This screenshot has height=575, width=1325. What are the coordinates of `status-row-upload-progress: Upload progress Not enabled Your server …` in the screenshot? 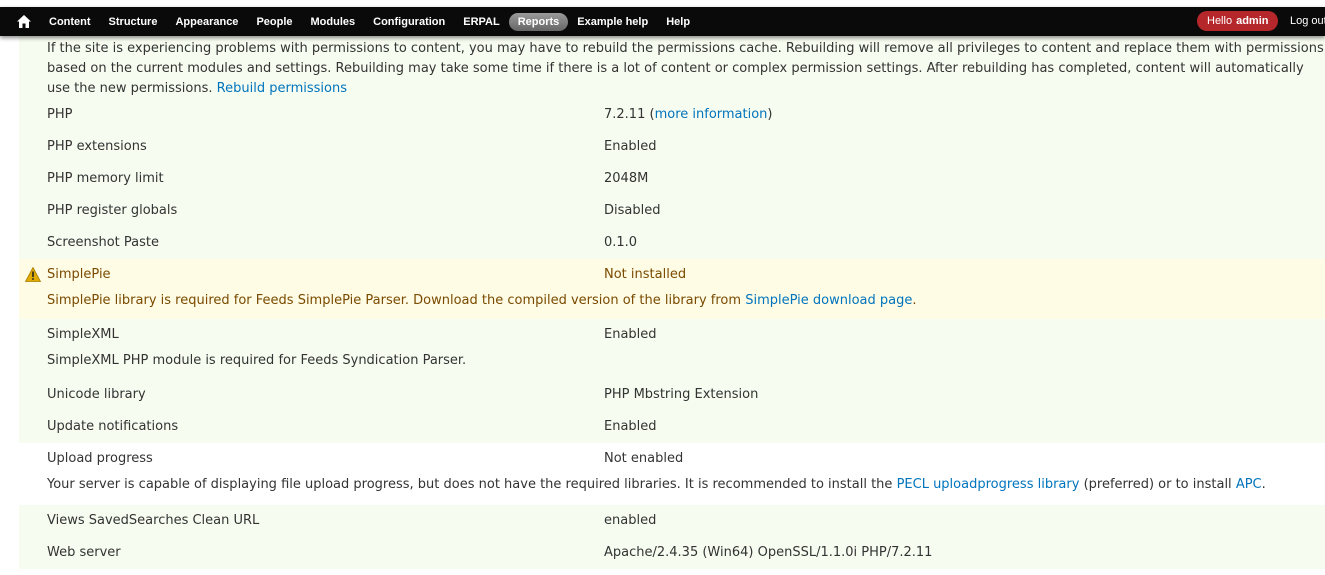 It's located at (672, 474).